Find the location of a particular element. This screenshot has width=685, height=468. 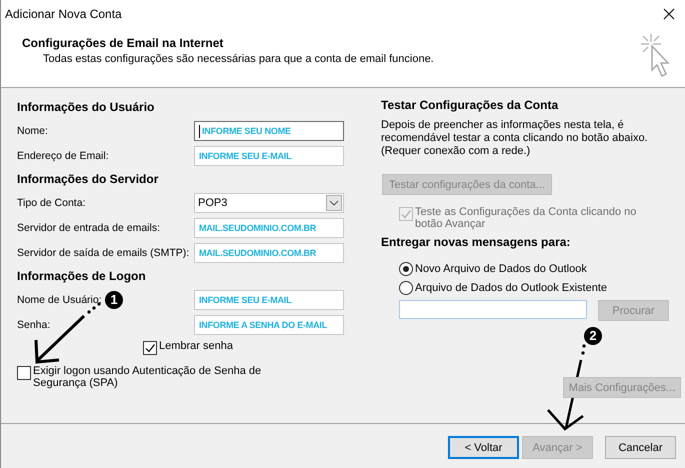

header-title: Configurações de Email na Internet is located at coordinates (123, 43).